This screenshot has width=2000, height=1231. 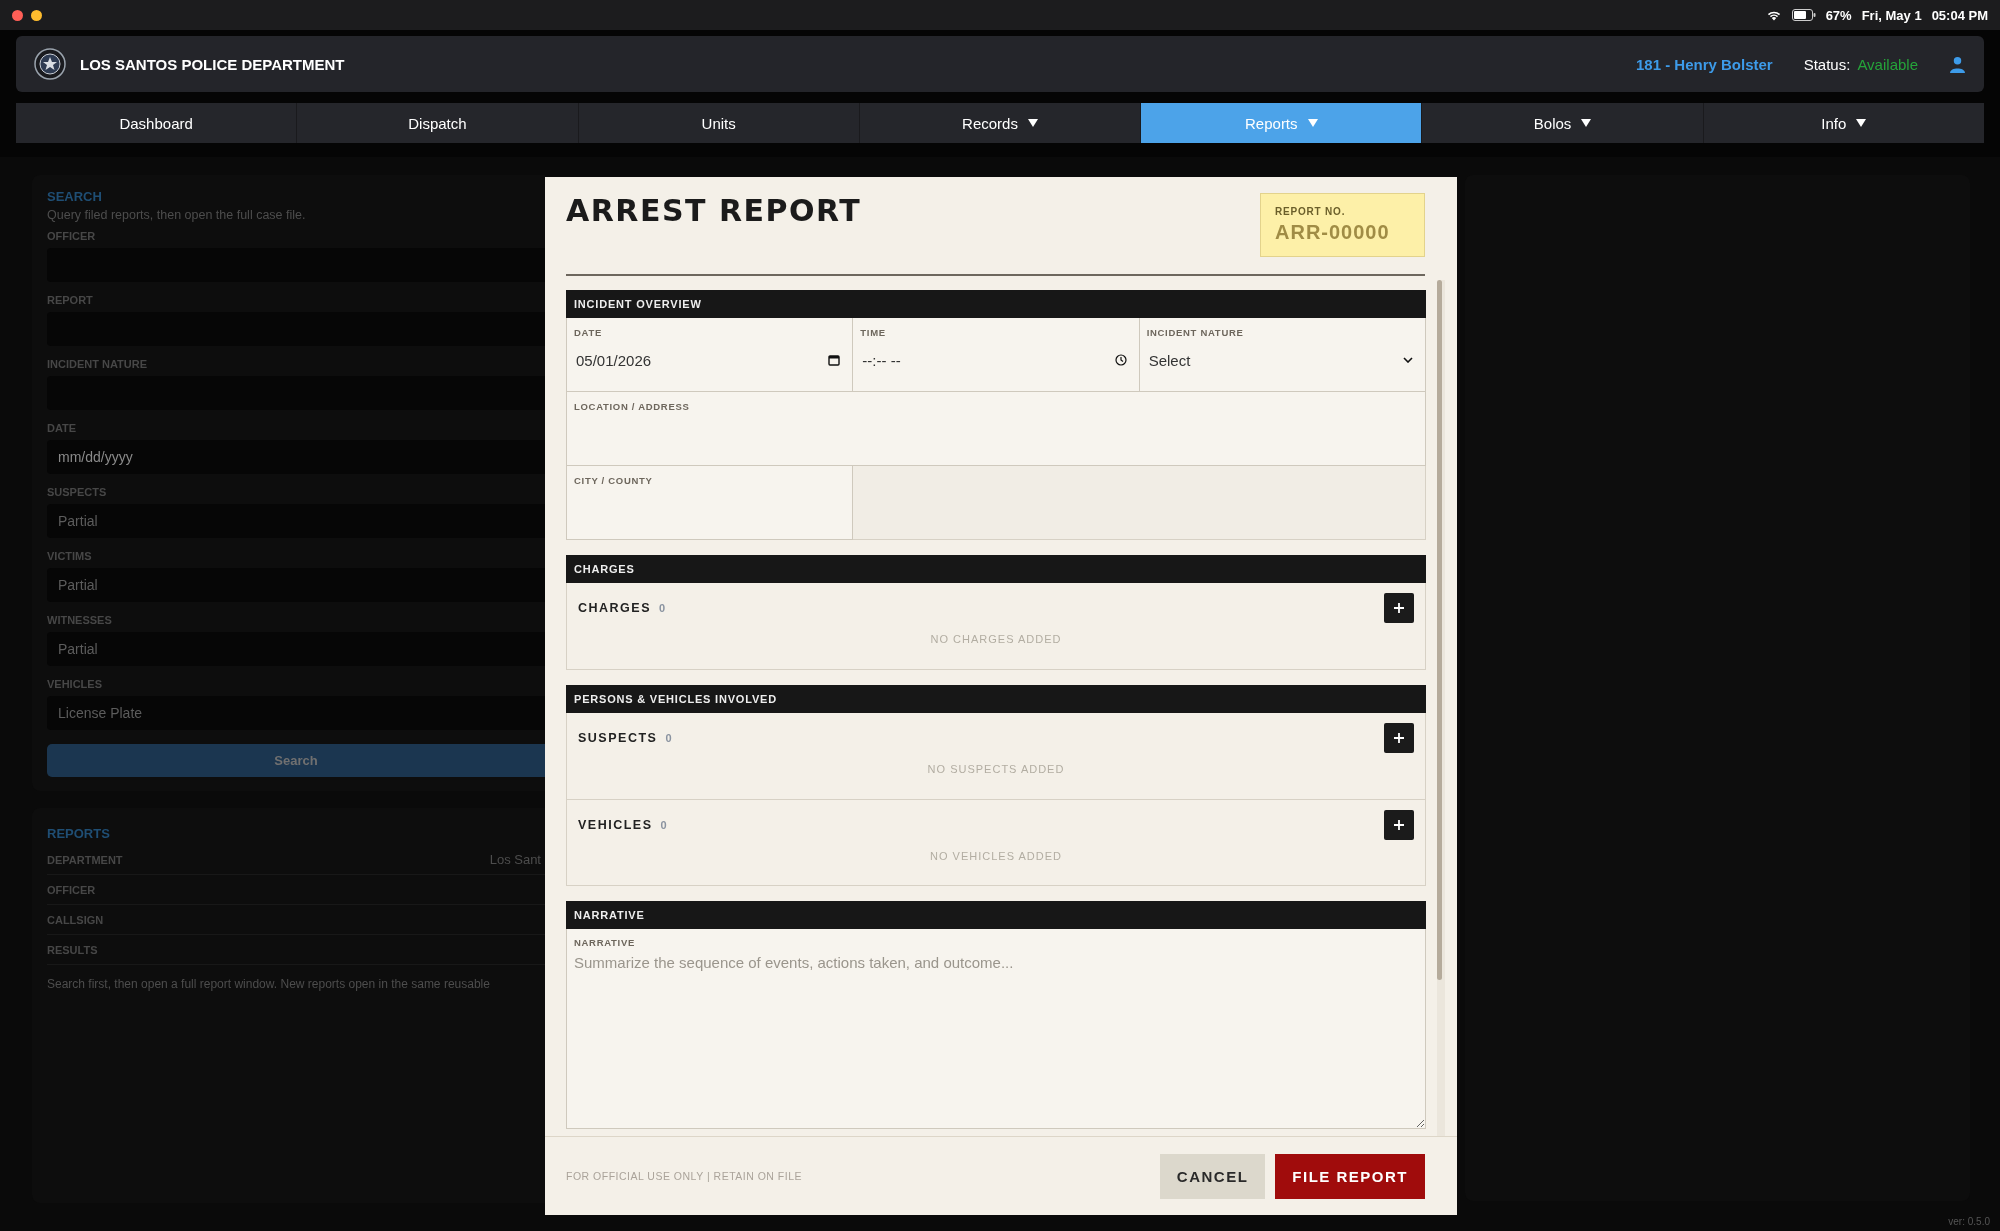 What do you see at coordinates (873, 332) in the screenshot?
I see `field-label: TIME` at bounding box center [873, 332].